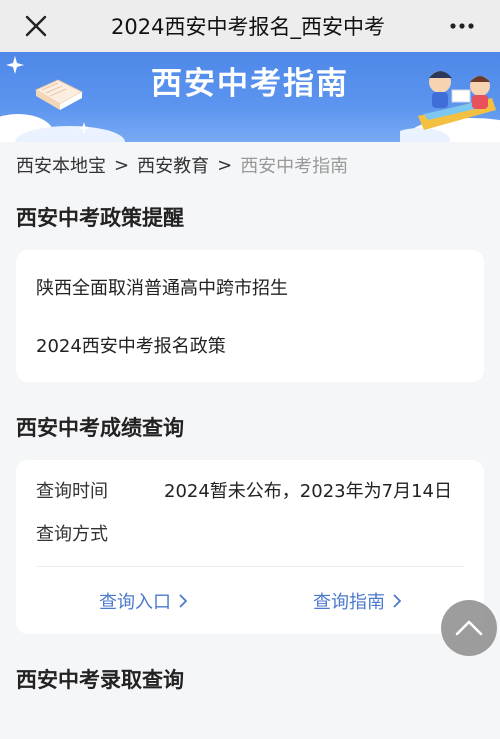  Describe the element at coordinates (250, 287) in the screenshot. I see `policy-link-cross-city: 陕西全面取消普通高中跨市招生` at that location.